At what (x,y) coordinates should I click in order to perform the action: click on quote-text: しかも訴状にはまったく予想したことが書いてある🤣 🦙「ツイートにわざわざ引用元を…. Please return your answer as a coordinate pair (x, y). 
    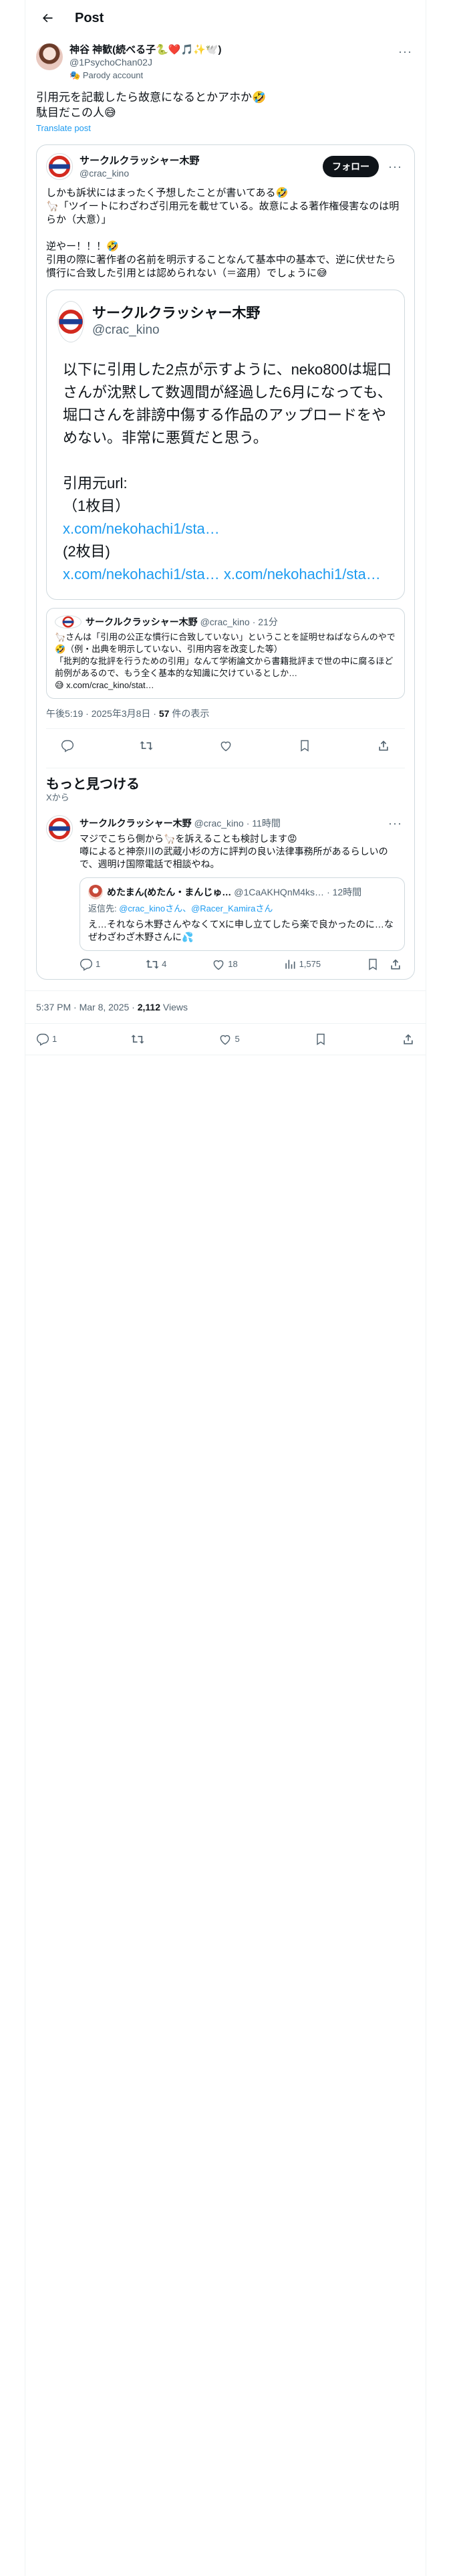
    Looking at the image, I should click on (223, 233).